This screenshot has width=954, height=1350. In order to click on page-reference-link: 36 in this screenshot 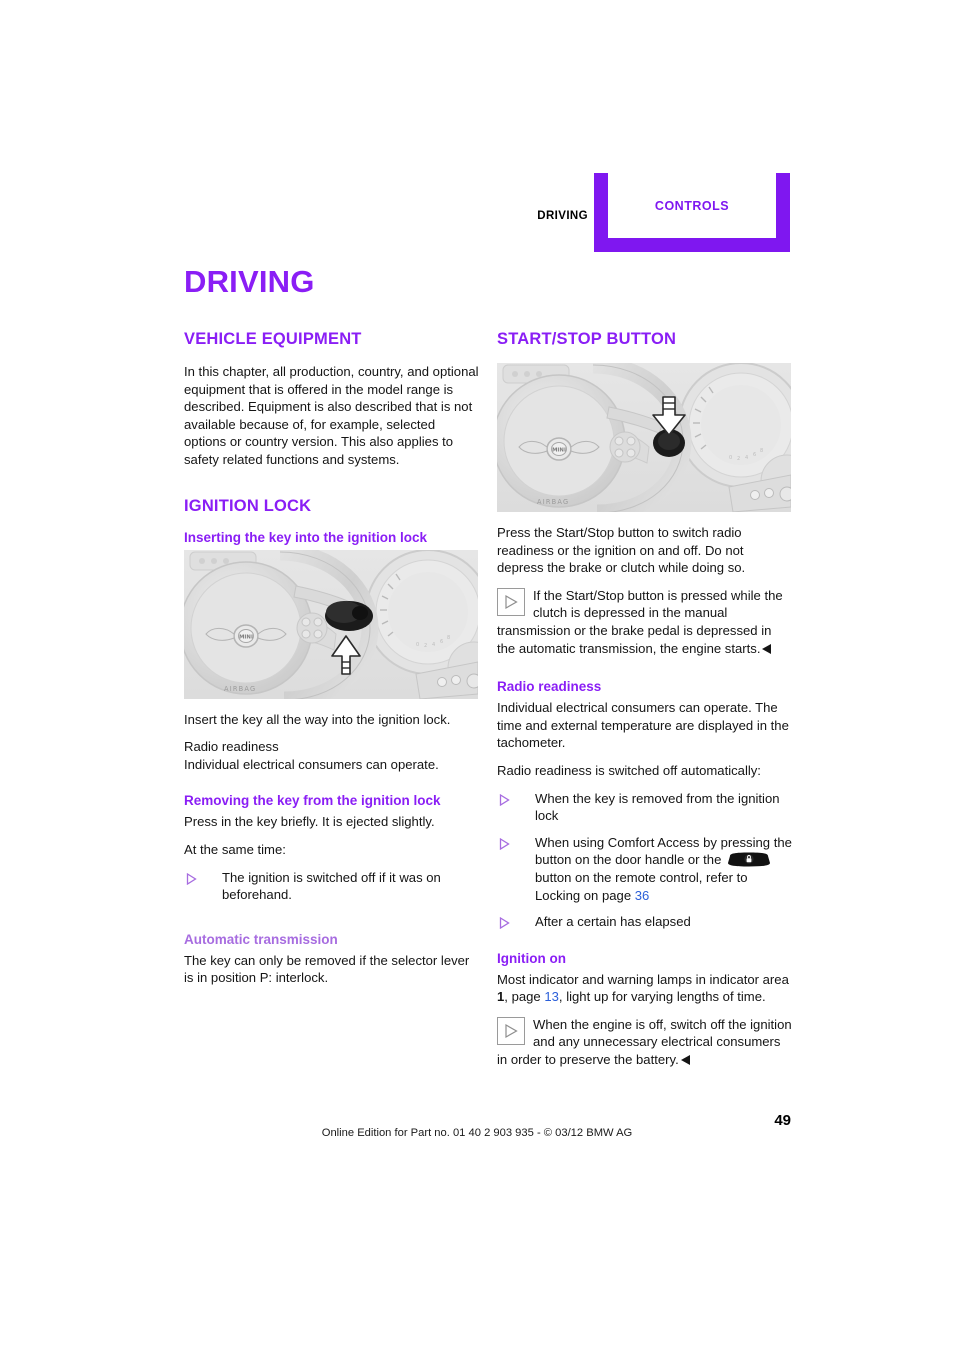, I will do `click(642, 895)`.